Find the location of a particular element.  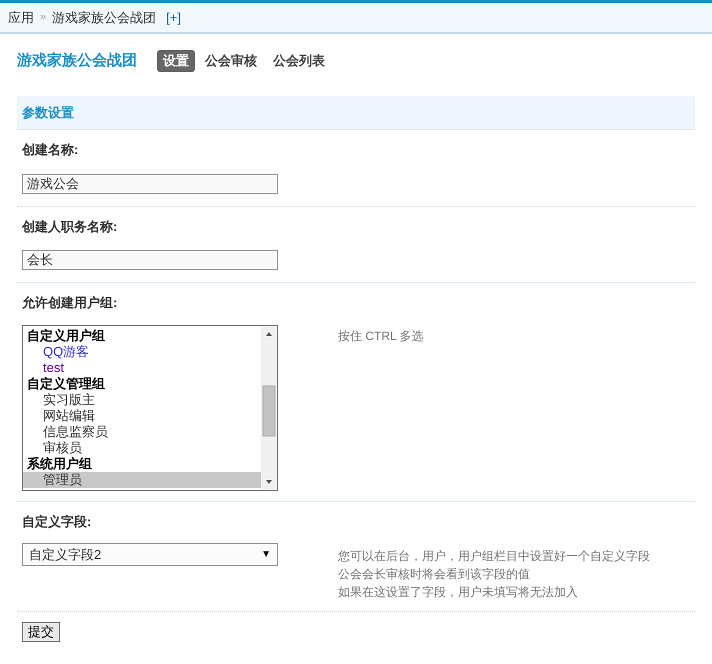

field-label: 创建名称: is located at coordinates (50, 150).